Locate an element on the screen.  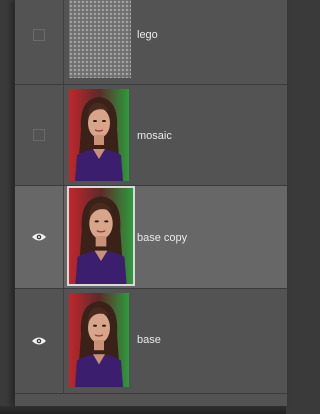
panel-bottom-edge is located at coordinates (143, 410).